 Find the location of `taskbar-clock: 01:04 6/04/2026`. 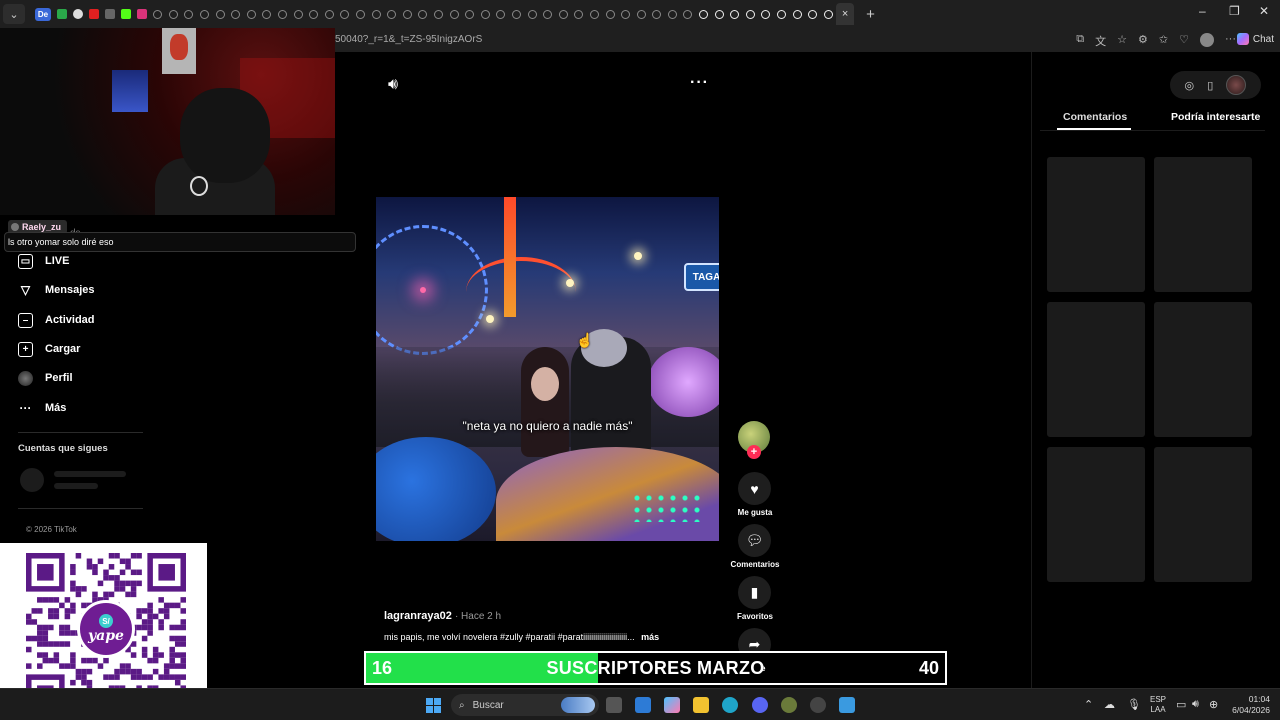

taskbar-clock: 01:04 6/04/2026 is located at coordinates (1249, 705).